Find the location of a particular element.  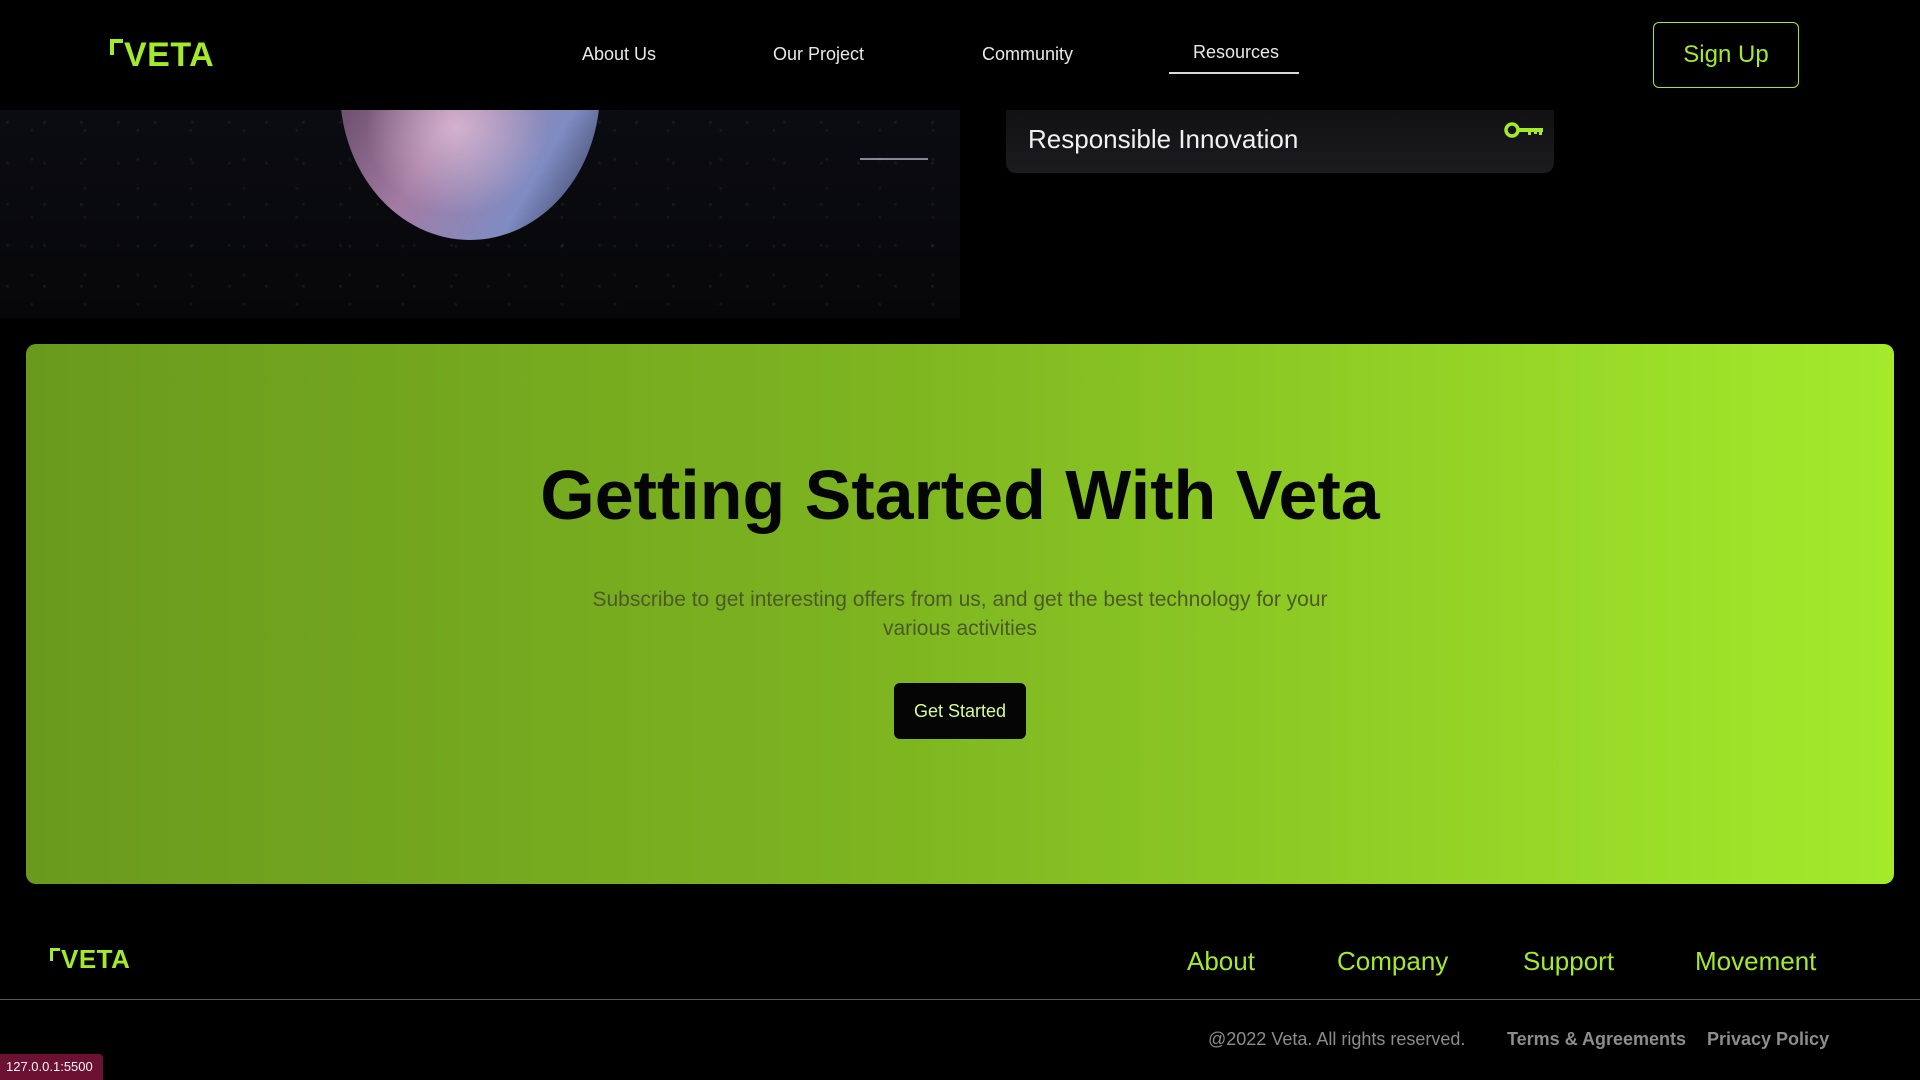

hero-face-graphic is located at coordinates (470, 175).